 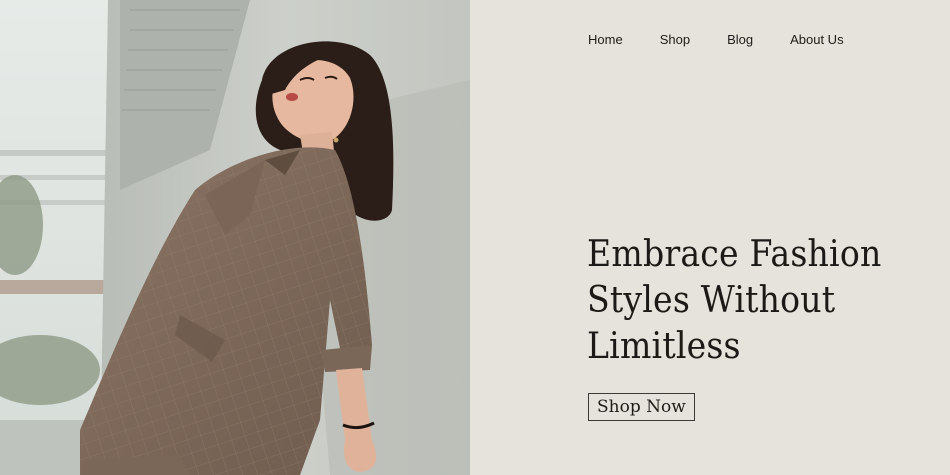 I want to click on shop-now-button: Shop Now, so click(x=641, y=407).